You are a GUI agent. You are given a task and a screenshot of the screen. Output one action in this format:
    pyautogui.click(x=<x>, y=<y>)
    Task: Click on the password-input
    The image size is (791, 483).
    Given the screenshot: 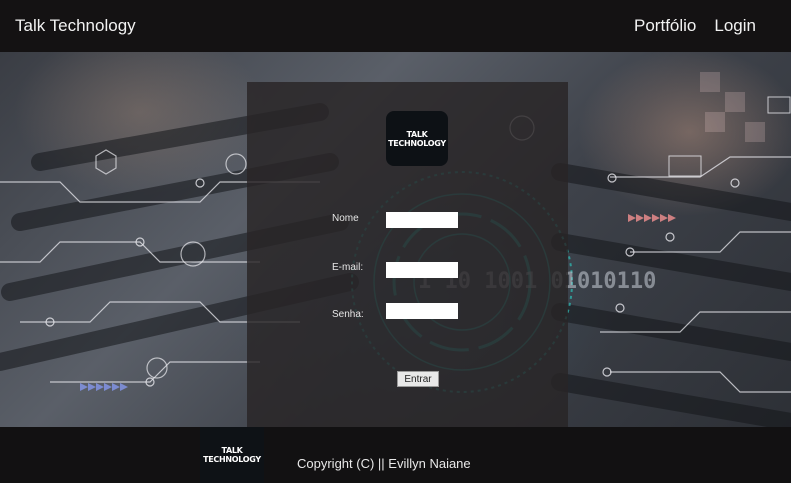 What is the action you would take?
    pyautogui.click(x=422, y=311)
    